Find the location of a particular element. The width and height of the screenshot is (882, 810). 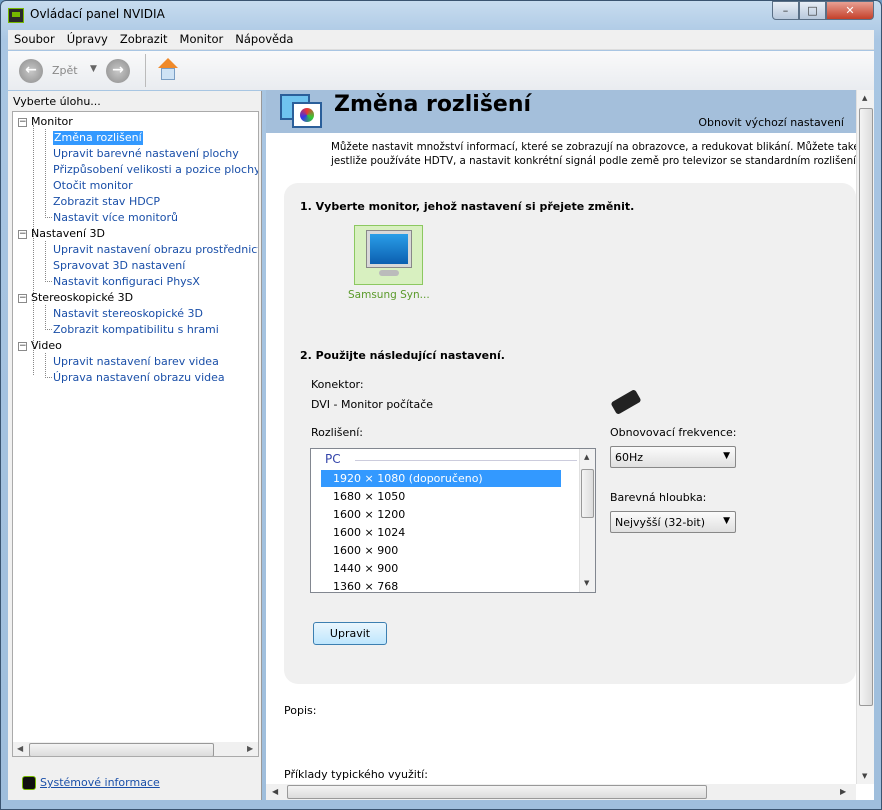

tree-item: Úprava nastavení obrazu videa is located at coordinates (139, 378).